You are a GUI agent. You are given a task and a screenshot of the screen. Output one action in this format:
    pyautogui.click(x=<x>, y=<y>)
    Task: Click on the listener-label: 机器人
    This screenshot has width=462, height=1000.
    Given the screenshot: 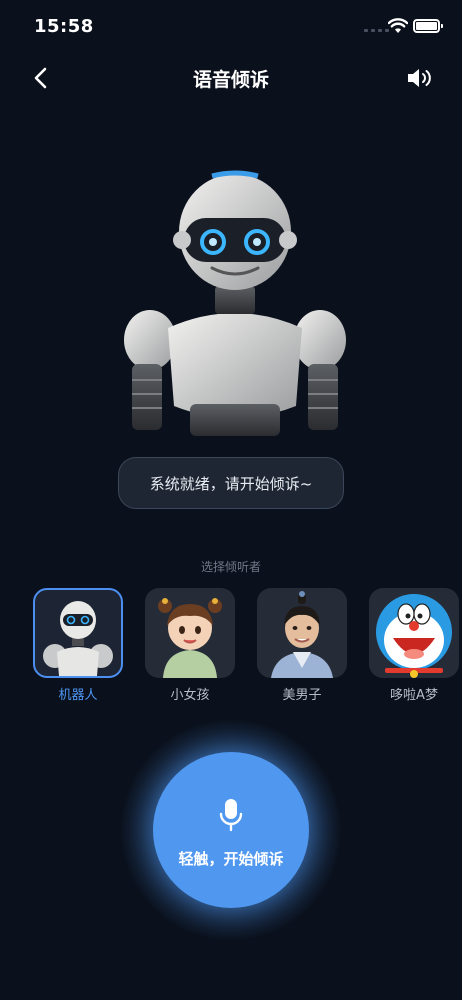 What is the action you would take?
    pyautogui.click(x=78, y=695)
    